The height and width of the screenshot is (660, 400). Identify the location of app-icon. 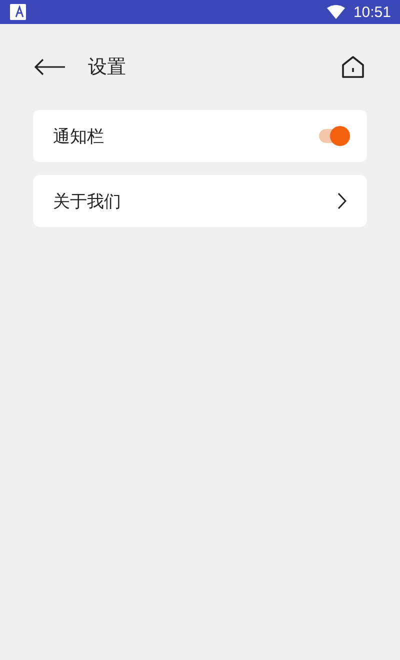
(18, 12).